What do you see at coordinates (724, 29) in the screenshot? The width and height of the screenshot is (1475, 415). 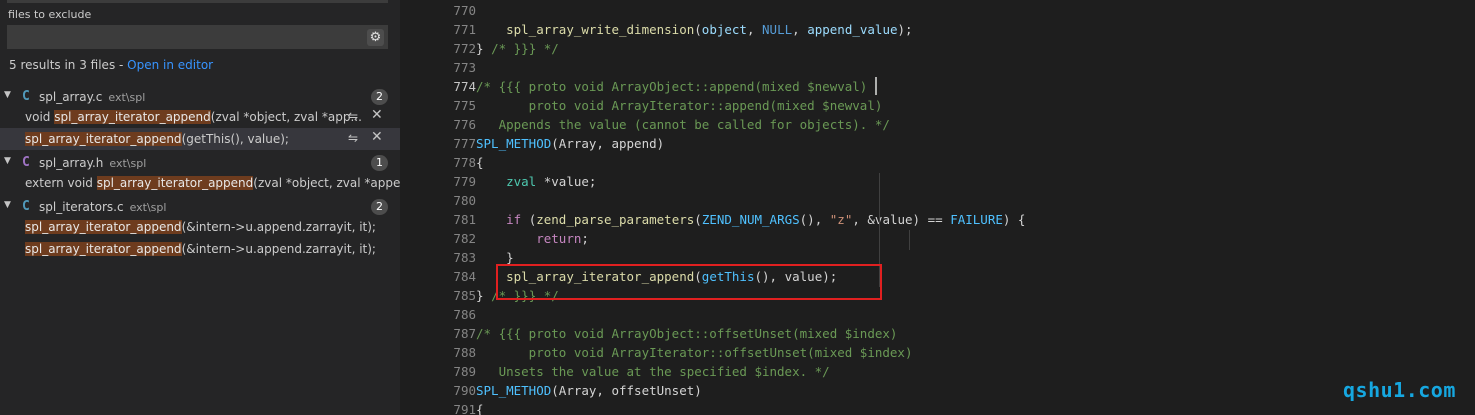 I see `code-token: object` at bounding box center [724, 29].